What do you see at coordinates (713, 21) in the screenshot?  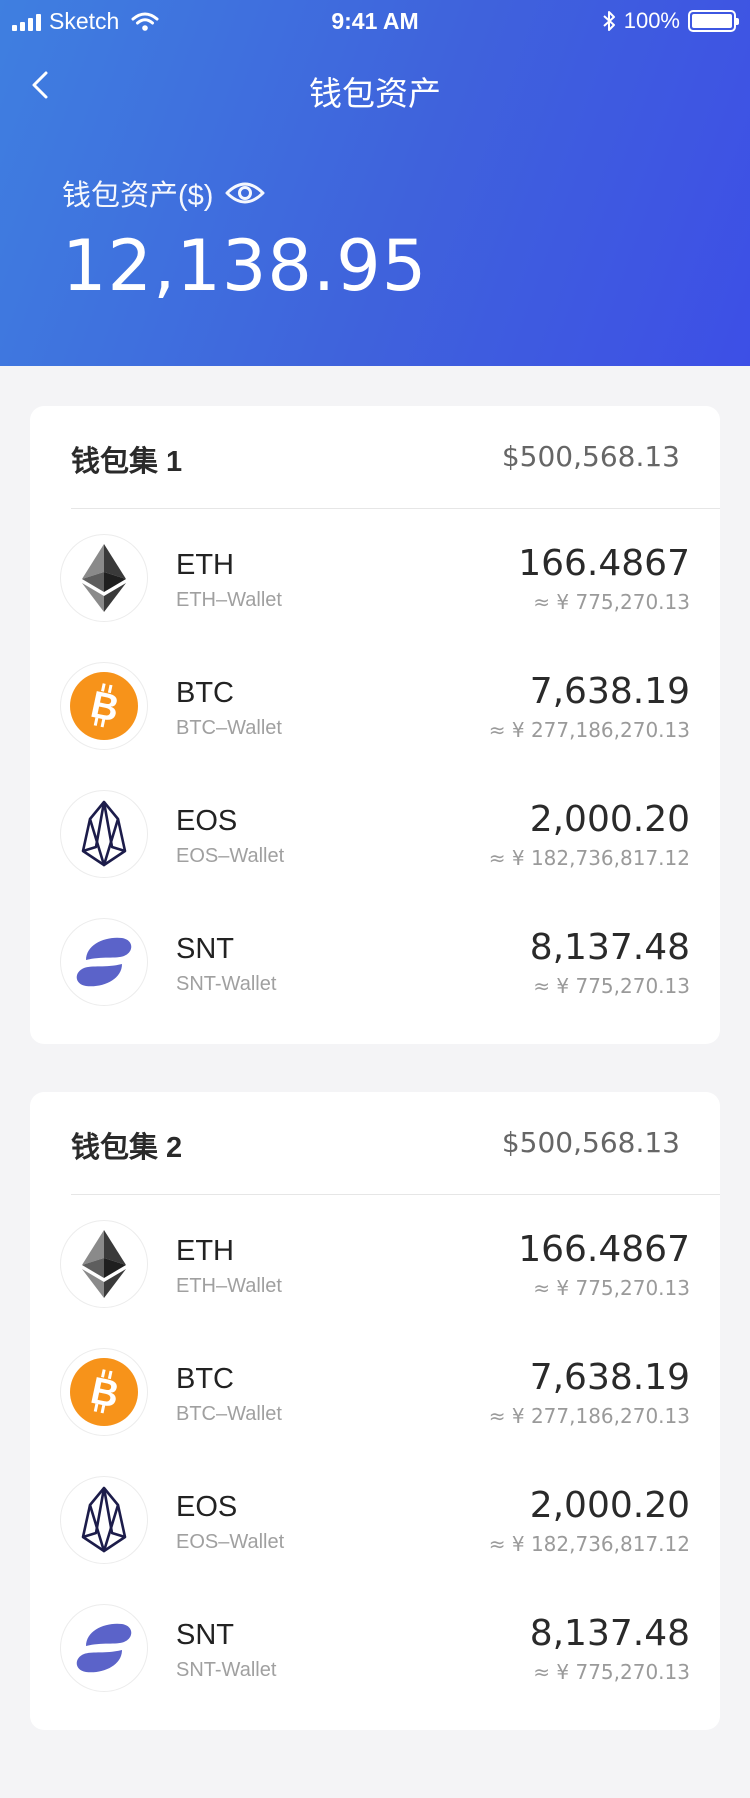 I see `battery-icon` at bounding box center [713, 21].